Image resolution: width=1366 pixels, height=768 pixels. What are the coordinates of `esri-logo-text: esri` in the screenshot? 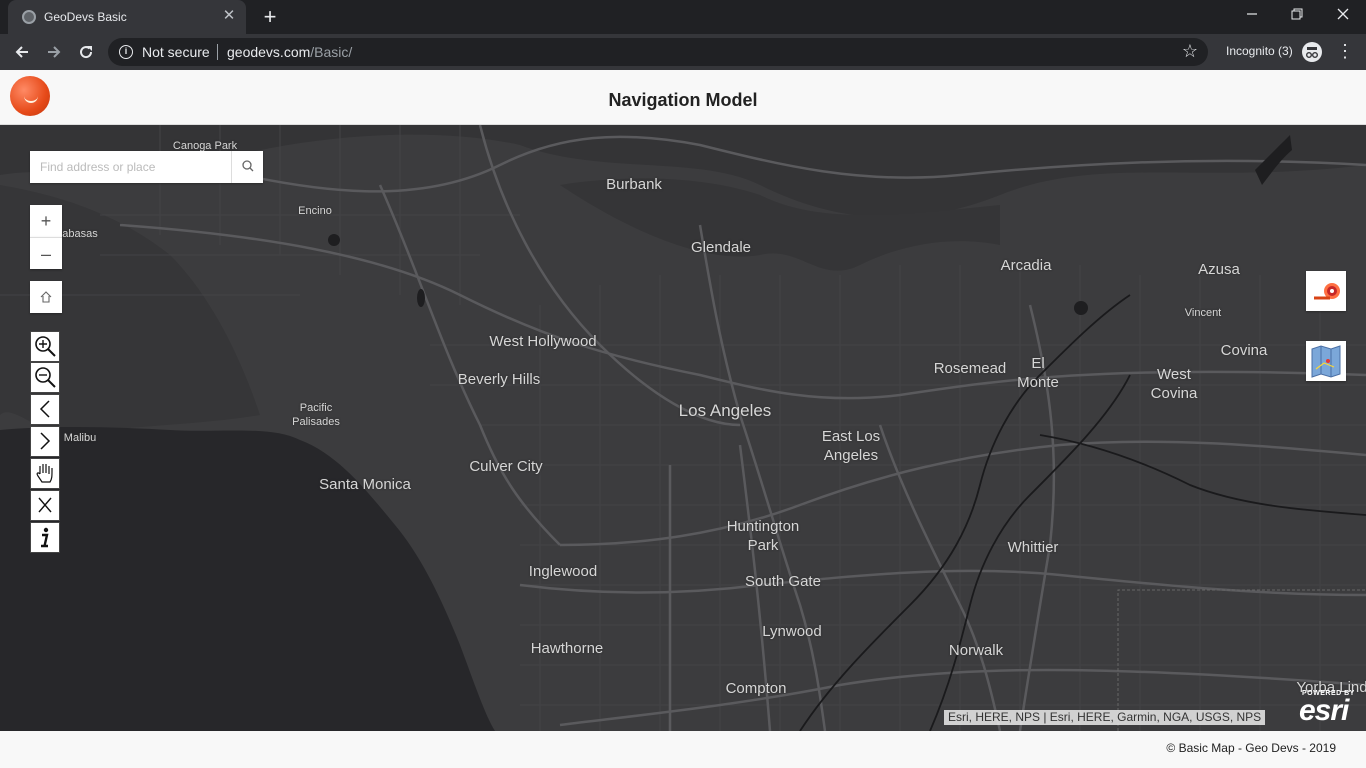 It's located at (1324, 710).